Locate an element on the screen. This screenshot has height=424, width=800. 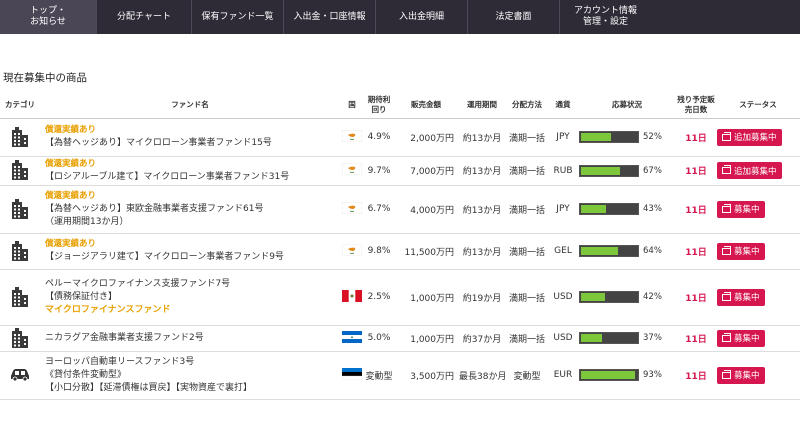
operation-period: 約19か月 is located at coordinates (482, 297).